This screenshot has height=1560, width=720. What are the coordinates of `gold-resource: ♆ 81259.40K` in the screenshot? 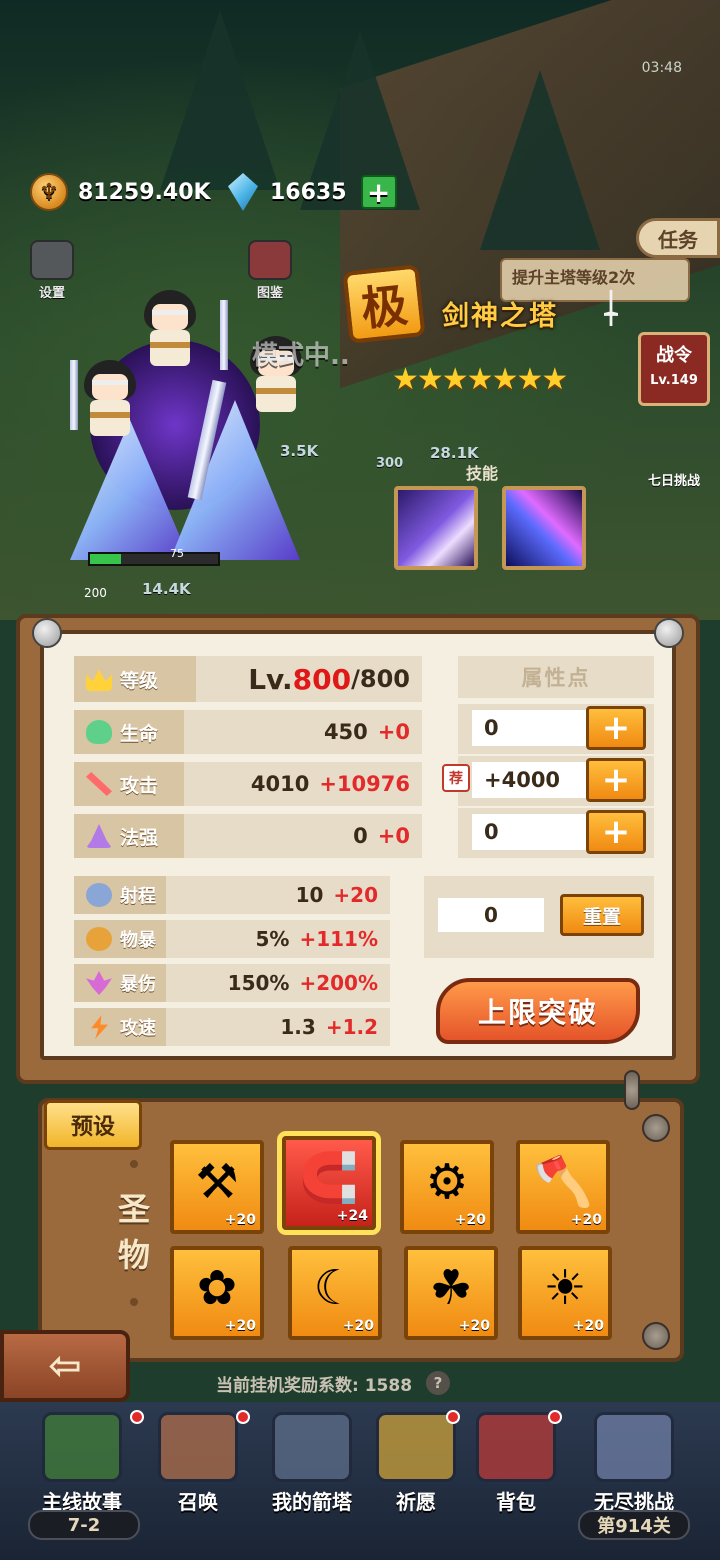 It's located at (120, 192).